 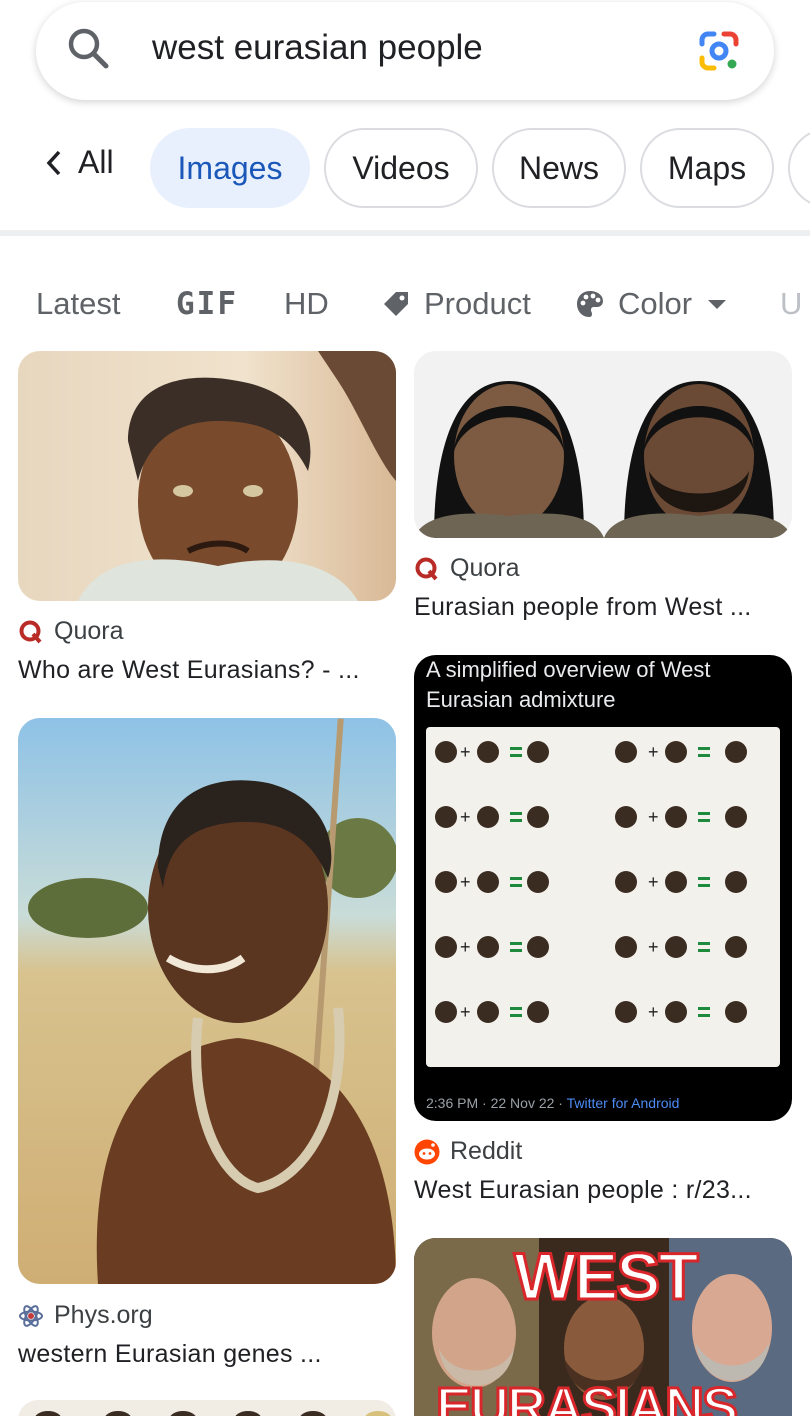 What do you see at coordinates (586, 1396) in the screenshot?
I see `banner-line-2: EURASIANS` at bounding box center [586, 1396].